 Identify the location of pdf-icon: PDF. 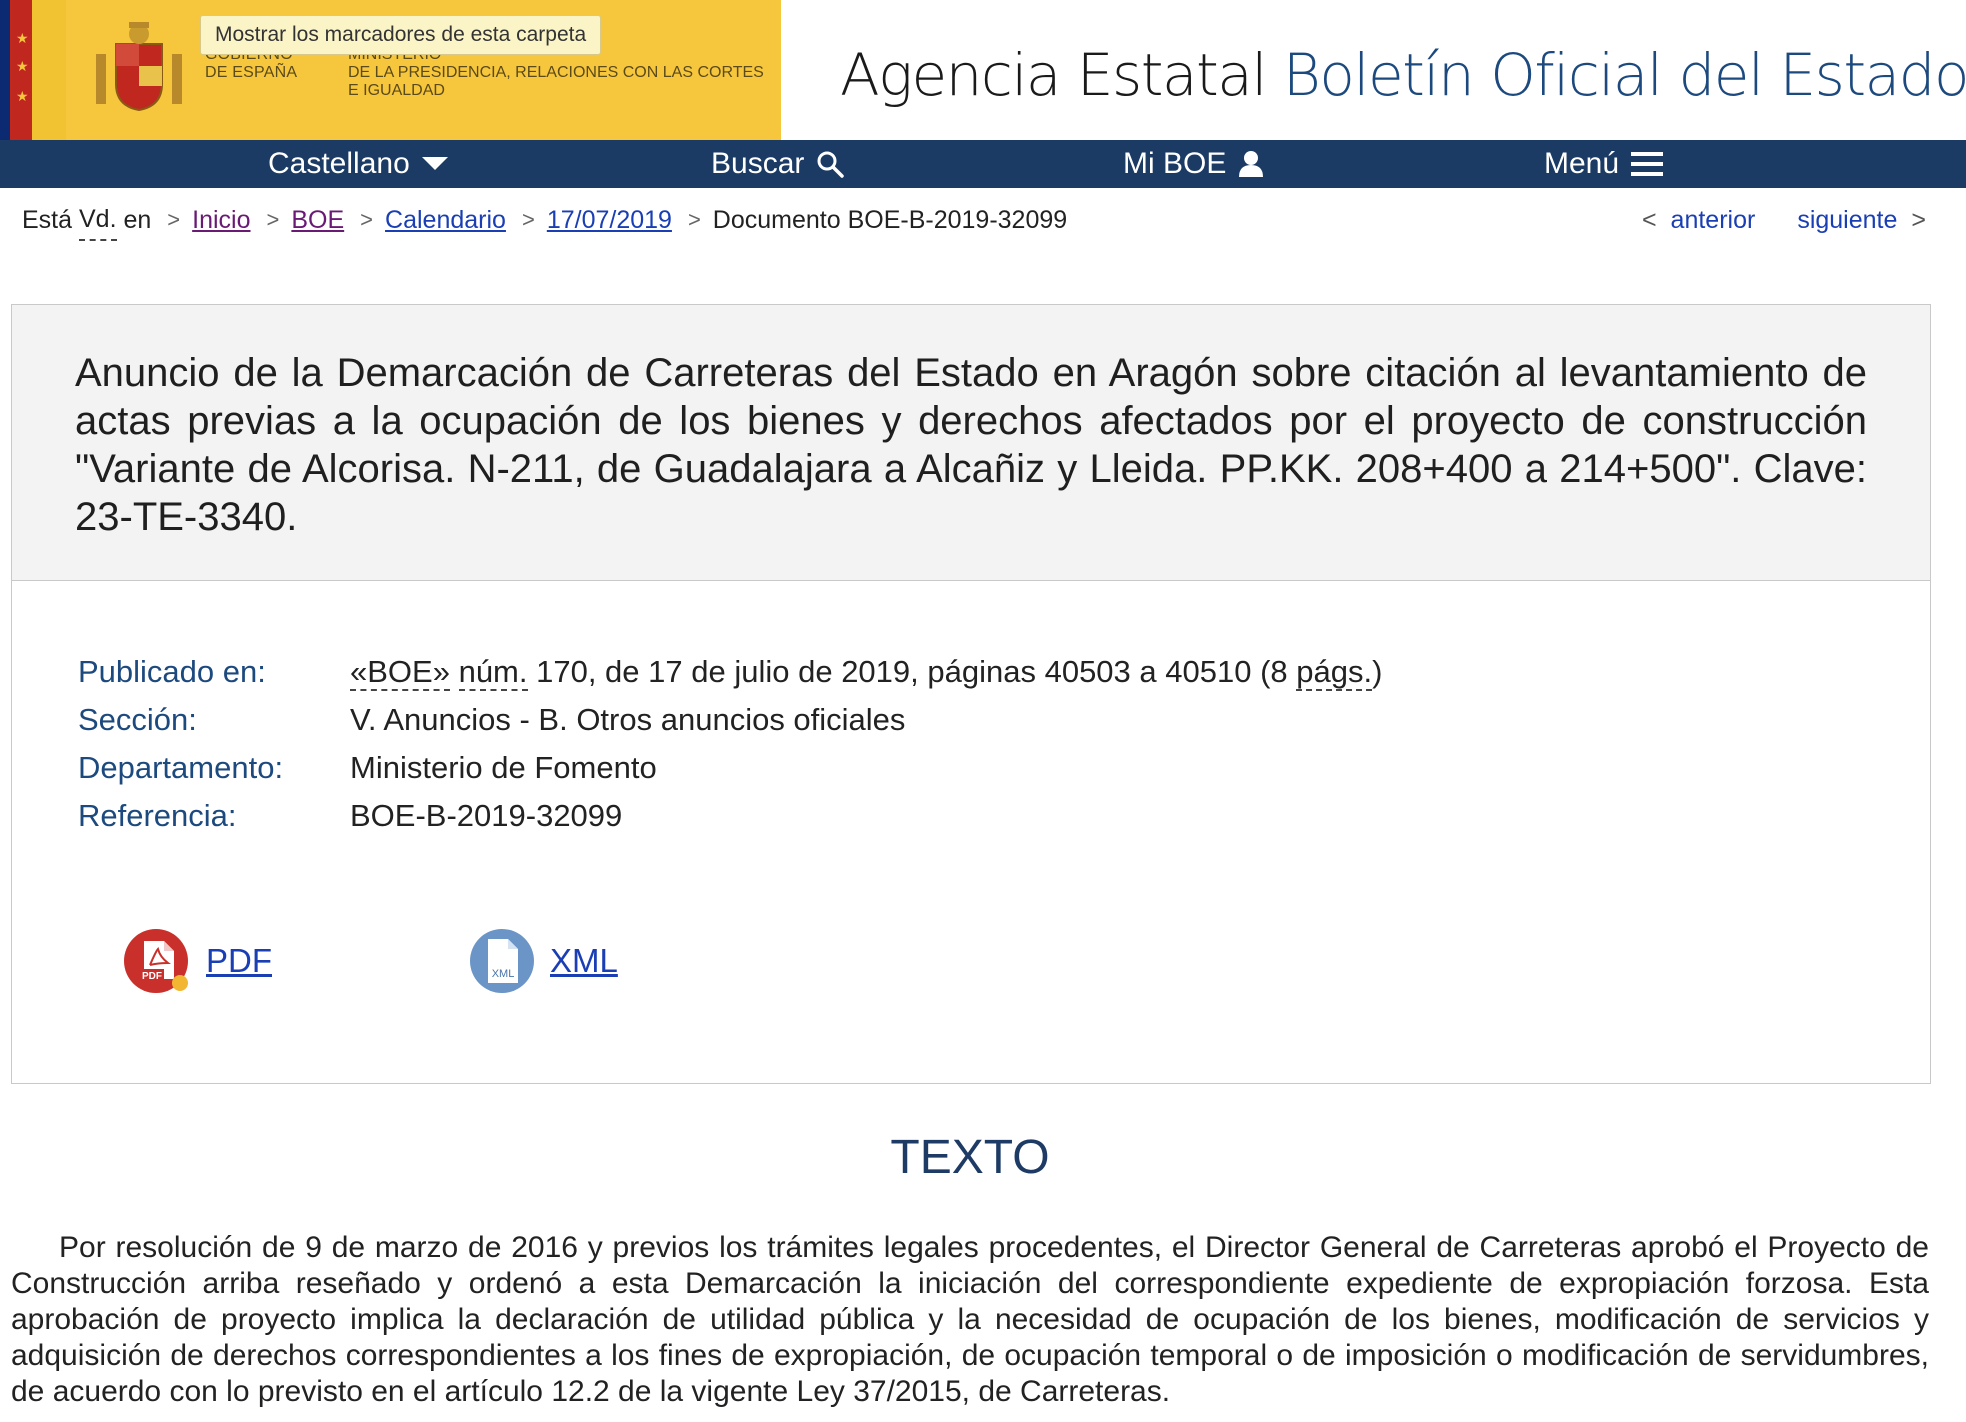
(156, 961).